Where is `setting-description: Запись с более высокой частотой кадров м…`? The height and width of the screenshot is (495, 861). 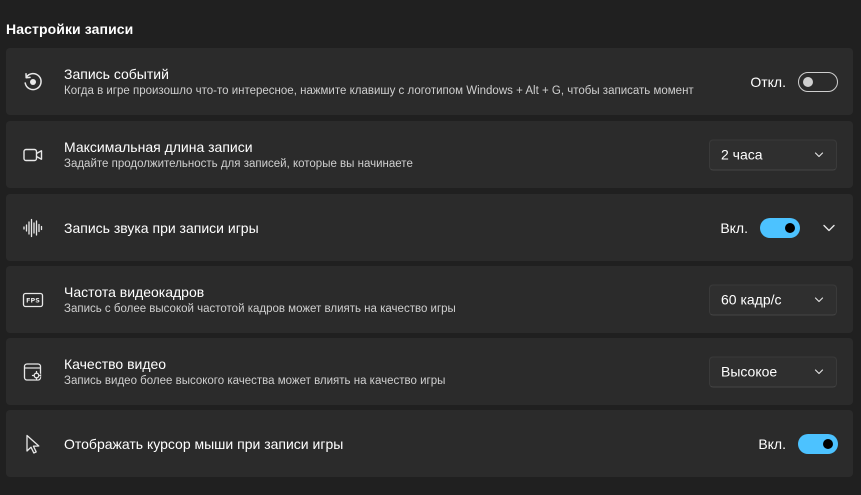 setting-description: Запись с более высокой частотой кадров м… is located at coordinates (260, 308).